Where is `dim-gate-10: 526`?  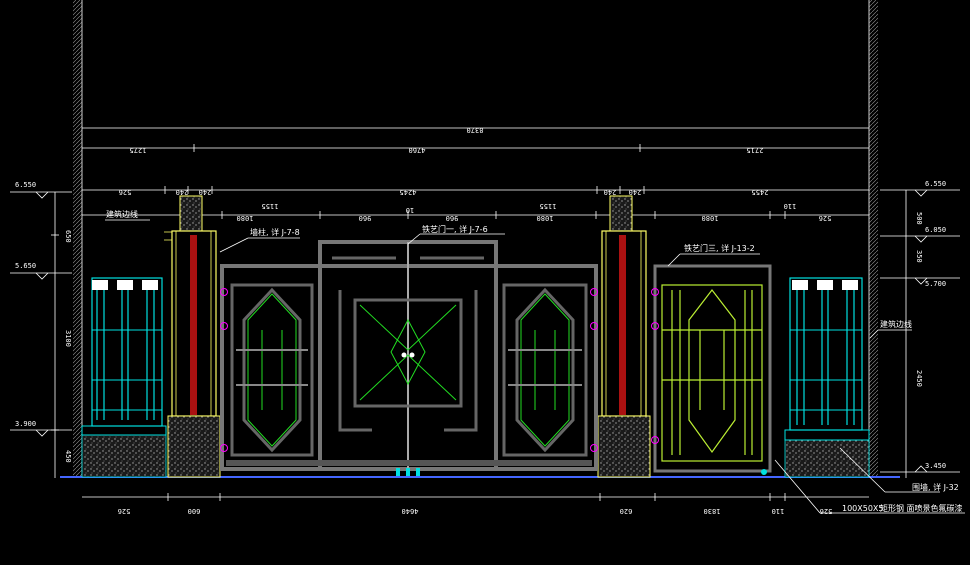 dim-gate-10: 526 is located at coordinates (825, 218).